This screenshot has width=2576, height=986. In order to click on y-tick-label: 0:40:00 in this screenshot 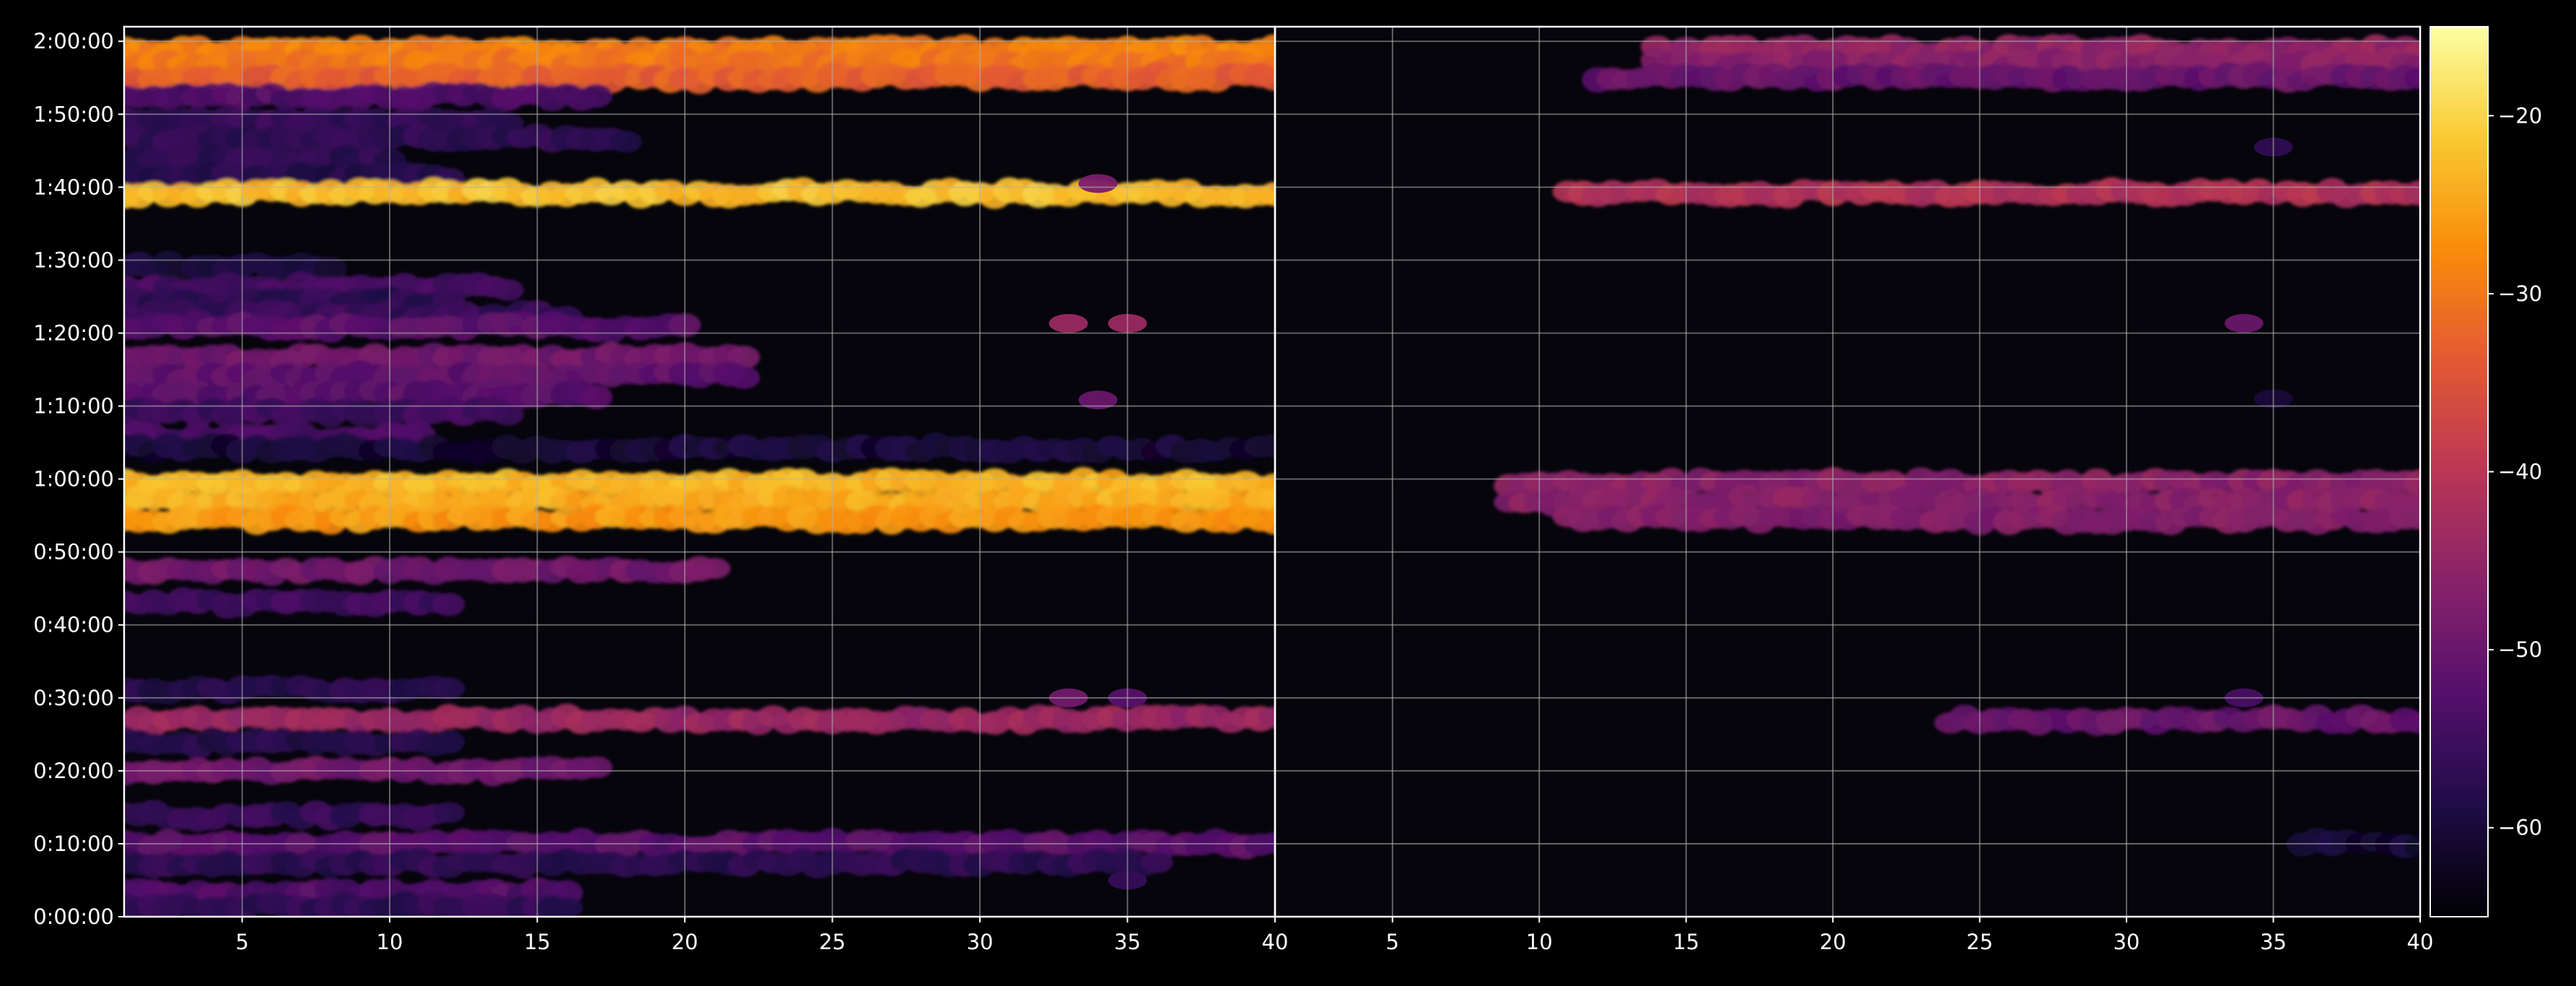, I will do `click(73, 625)`.